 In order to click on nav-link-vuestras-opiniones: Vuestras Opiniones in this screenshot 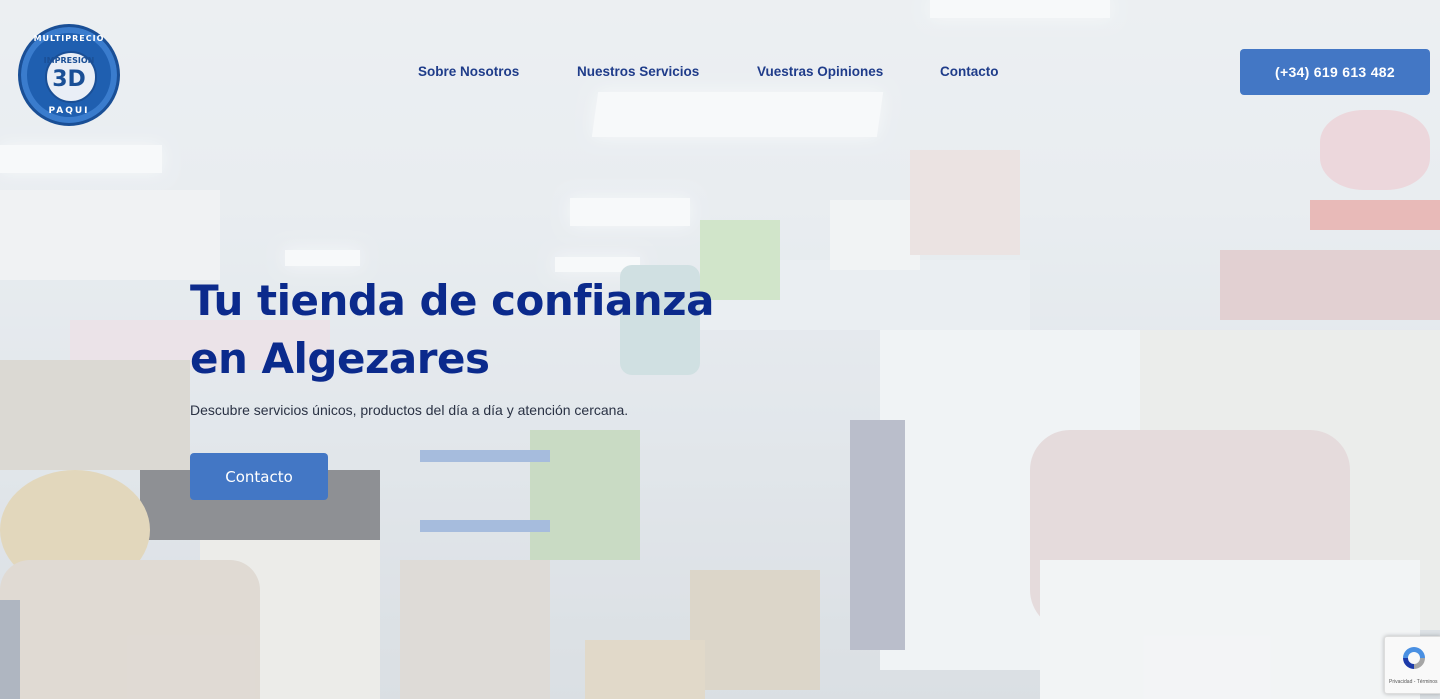, I will do `click(820, 71)`.